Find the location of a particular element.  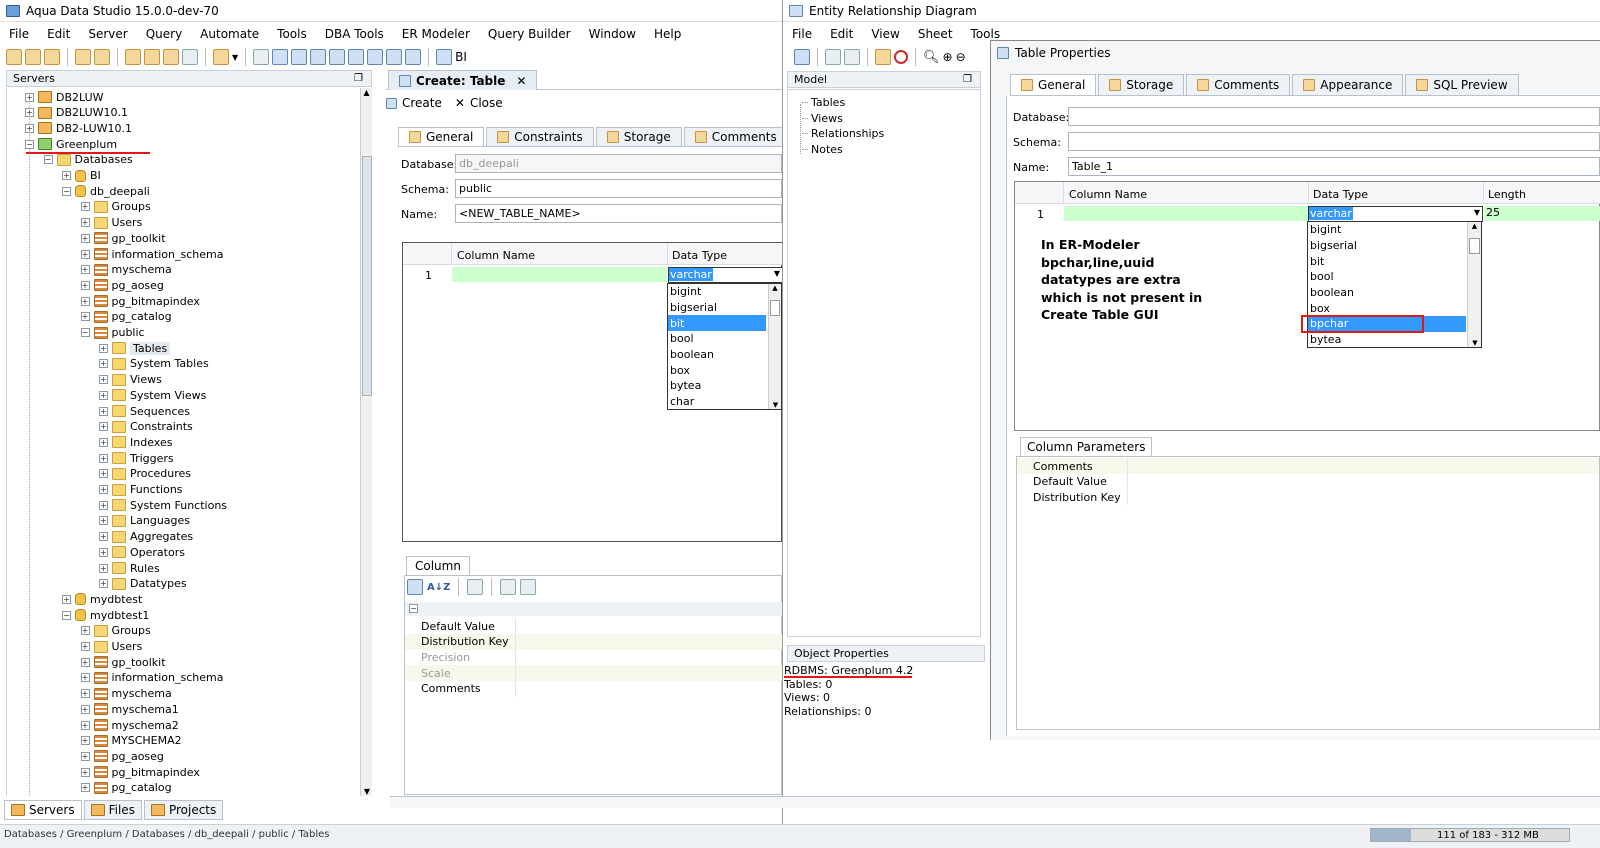

tree-node: + MYSCHEMA2 is located at coordinates (131, 741).